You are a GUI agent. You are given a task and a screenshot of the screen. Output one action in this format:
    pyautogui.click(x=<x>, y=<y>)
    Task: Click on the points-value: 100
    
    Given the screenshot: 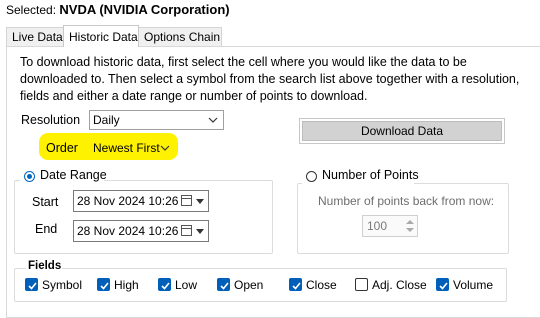 What is the action you would take?
    pyautogui.click(x=377, y=226)
    